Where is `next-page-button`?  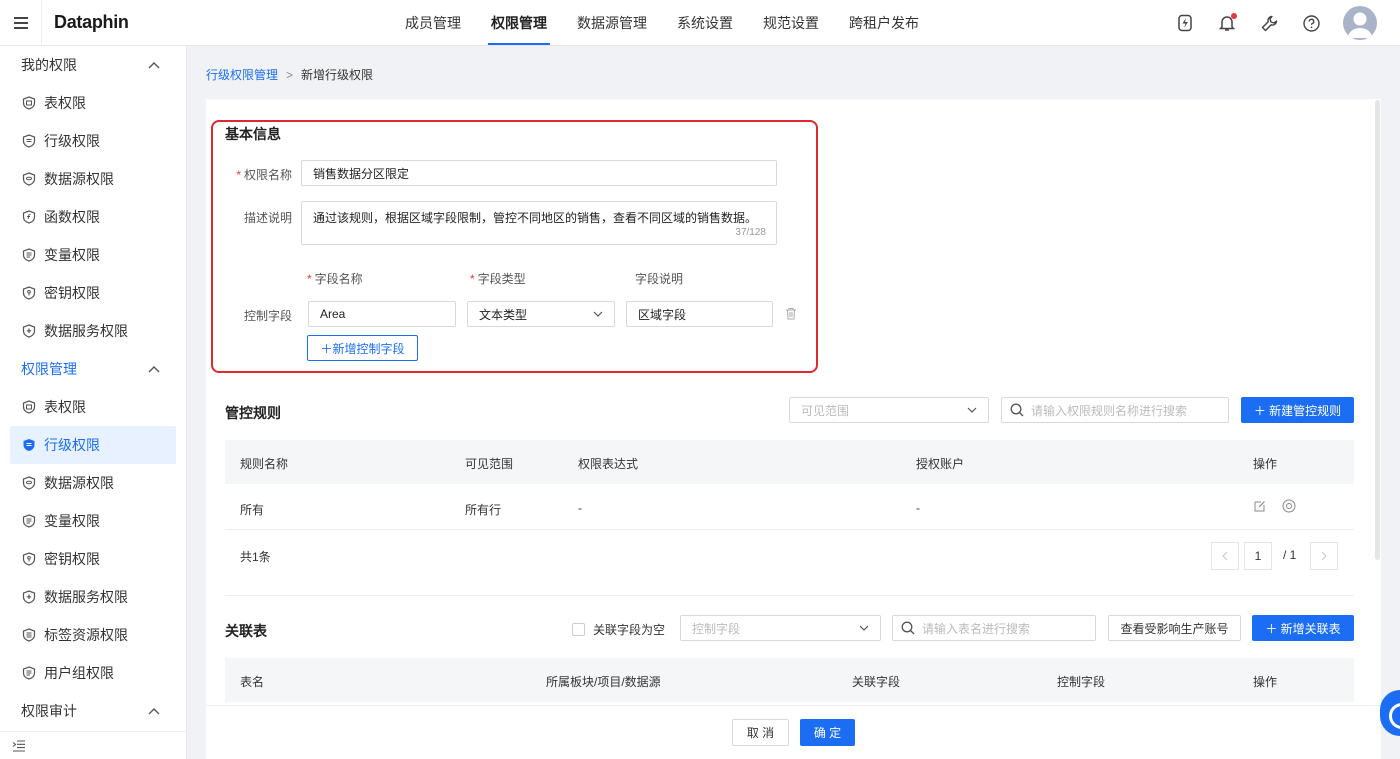
next-page-button is located at coordinates (1324, 556).